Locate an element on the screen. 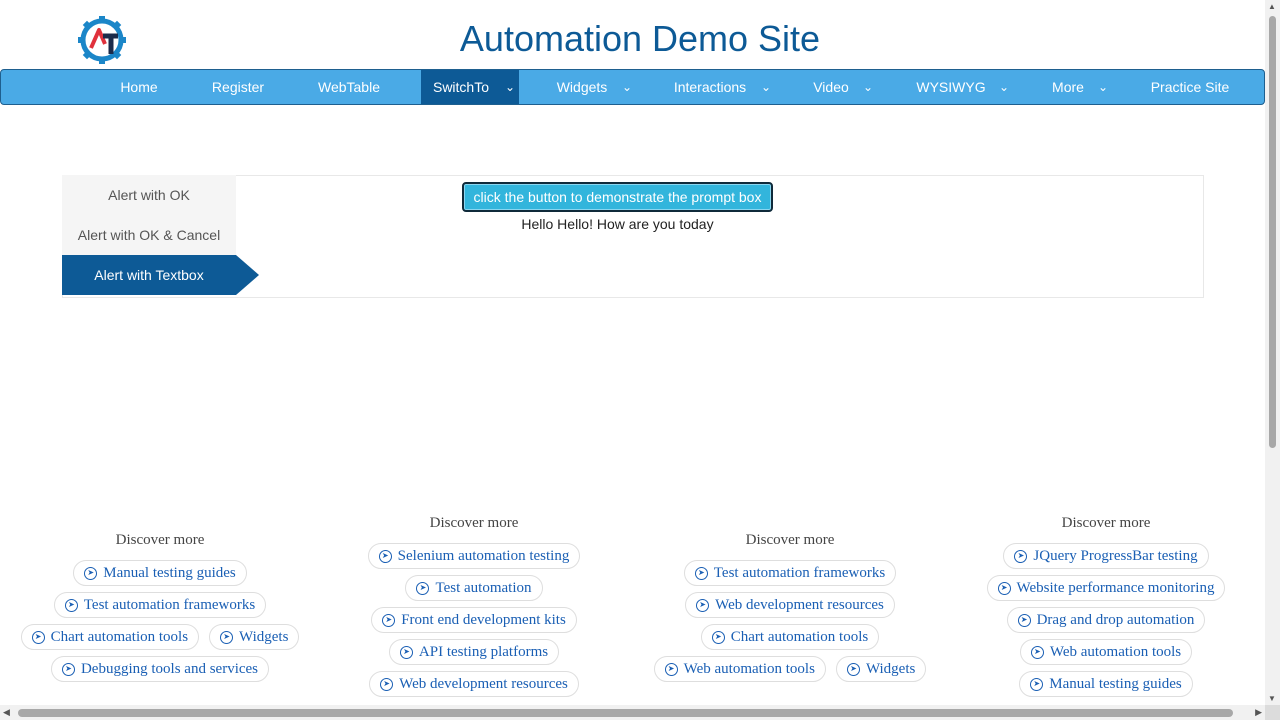  nav-webtable: WebTable is located at coordinates (349, 87).